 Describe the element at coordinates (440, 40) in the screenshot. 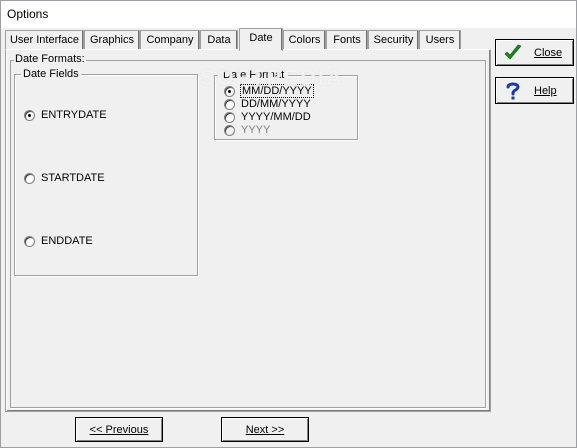

I see `tab-users: Users` at that location.